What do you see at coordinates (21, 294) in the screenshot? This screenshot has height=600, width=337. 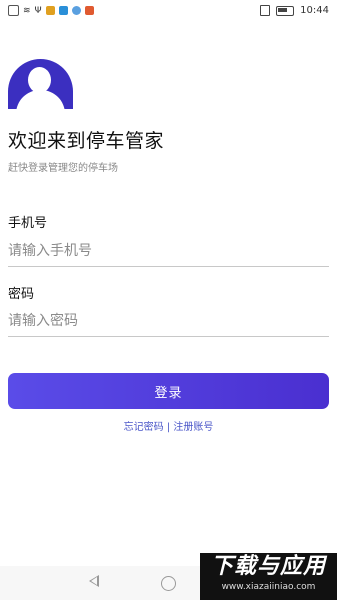 I see `password-label: 密码` at bounding box center [21, 294].